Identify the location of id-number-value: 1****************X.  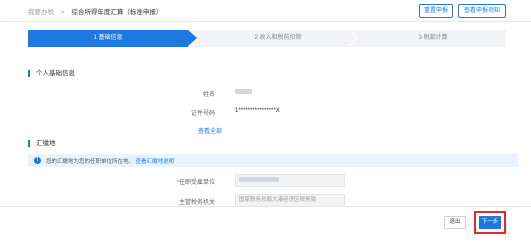
(257, 111).